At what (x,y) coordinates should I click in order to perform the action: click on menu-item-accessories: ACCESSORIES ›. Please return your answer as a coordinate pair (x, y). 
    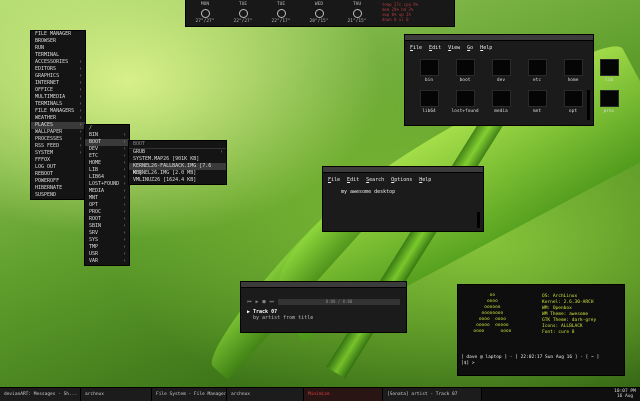
    Looking at the image, I should click on (58, 62).